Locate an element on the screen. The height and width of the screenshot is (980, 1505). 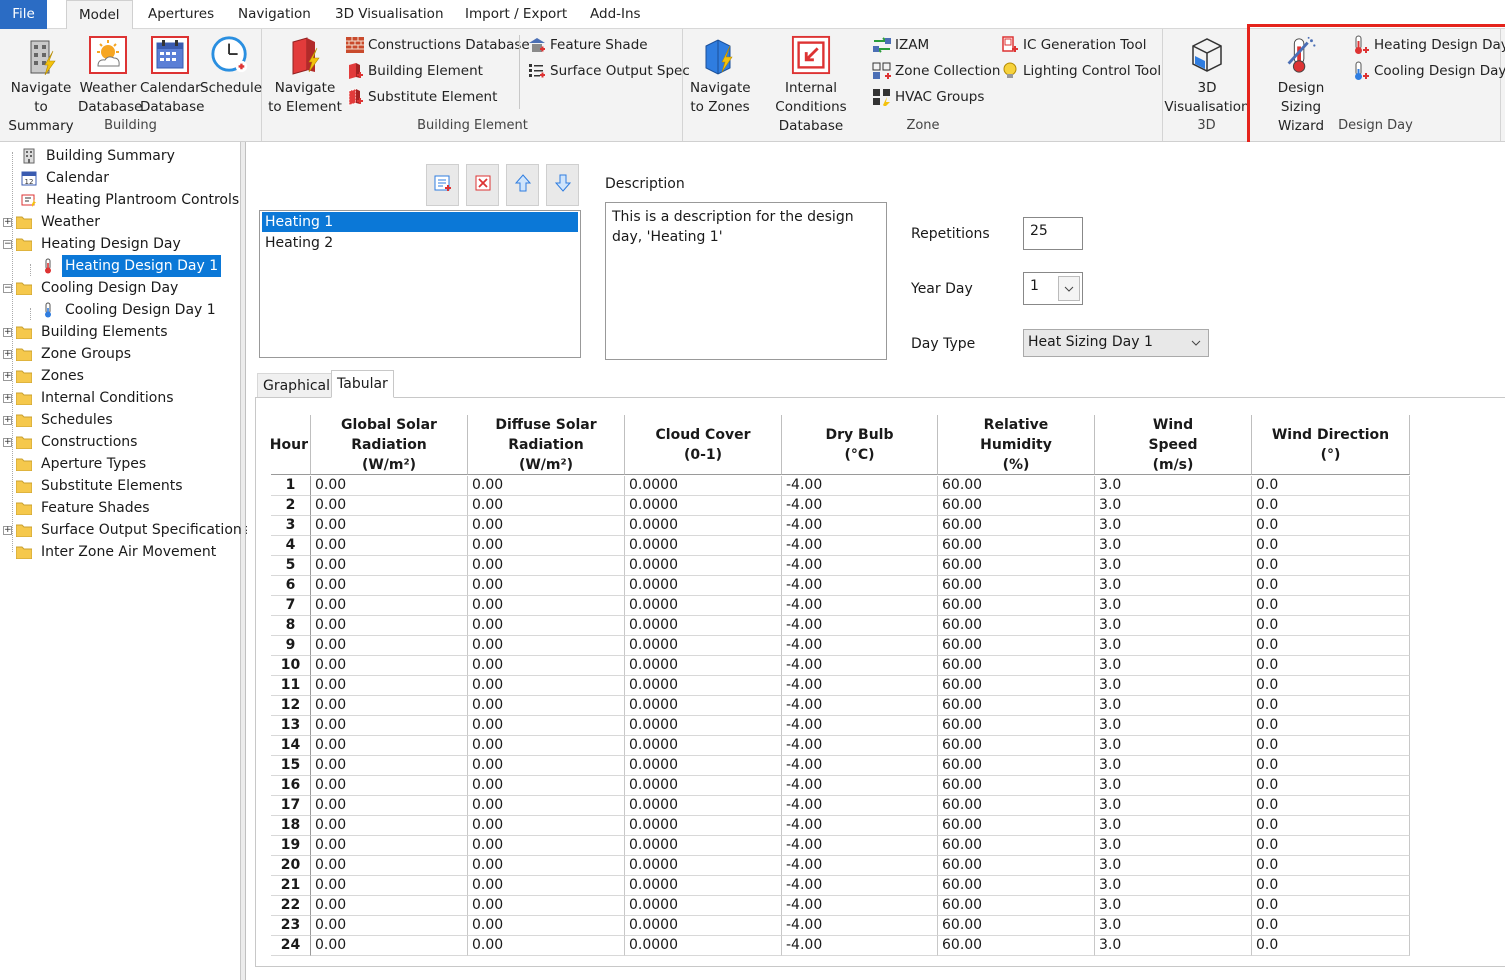
row-header: 12 is located at coordinates (291, 706).